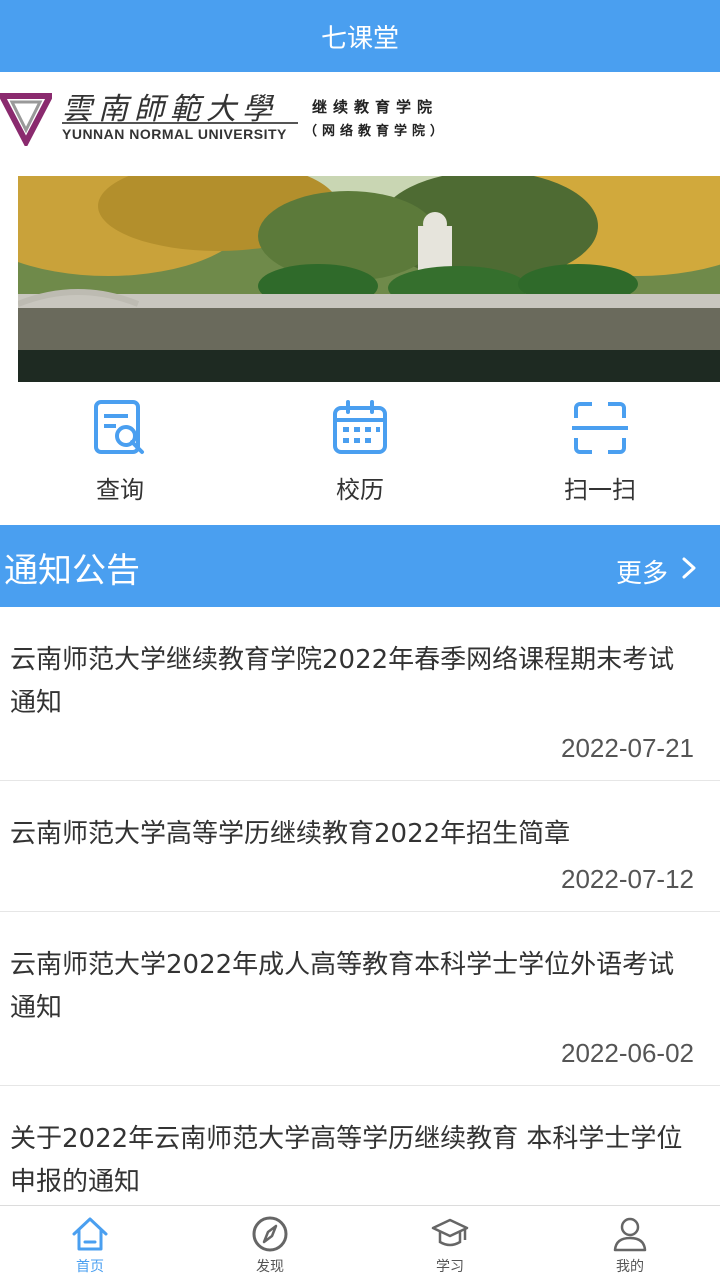  What do you see at coordinates (642, 571) in the screenshot?
I see `notice-more-link: 更多` at bounding box center [642, 571].